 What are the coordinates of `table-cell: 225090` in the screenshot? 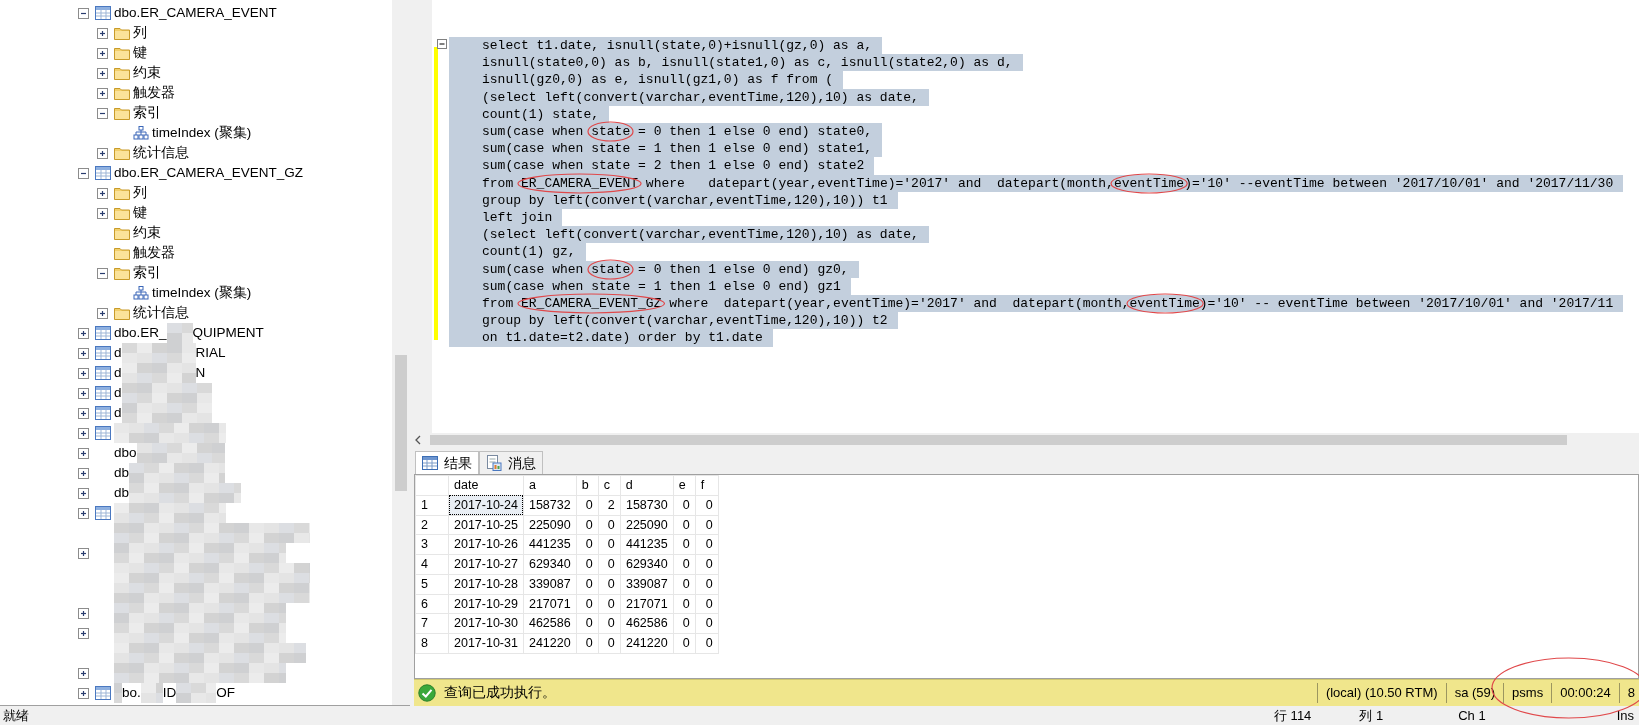 It's located at (647, 525).